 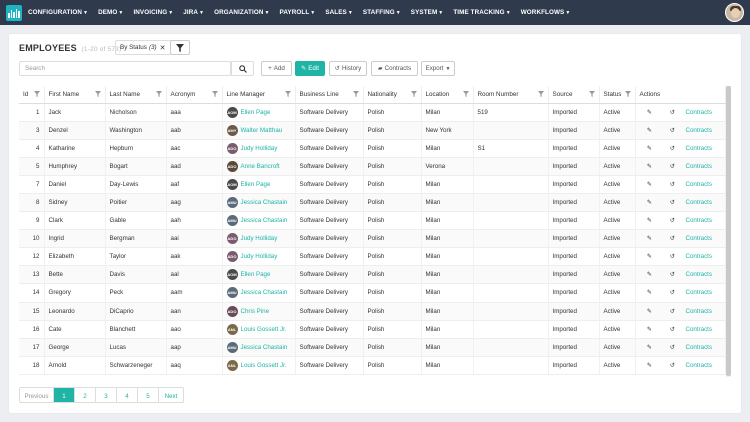 What do you see at coordinates (260, 166) in the screenshot?
I see `line-manager-link: ADO Anne Bancroft` at bounding box center [260, 166].